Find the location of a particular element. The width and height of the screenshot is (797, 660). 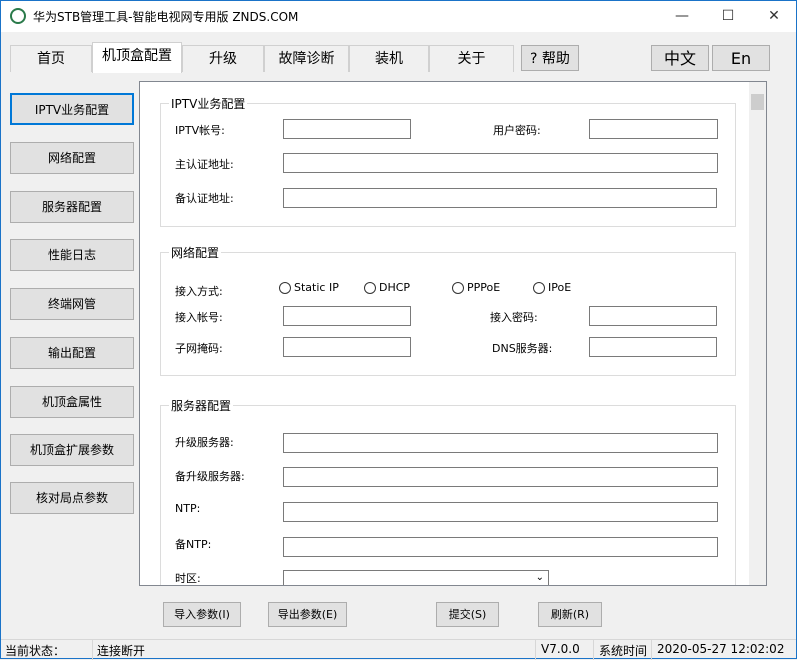

radio-dhcp: DHCP is located at coordinates (387, 287).